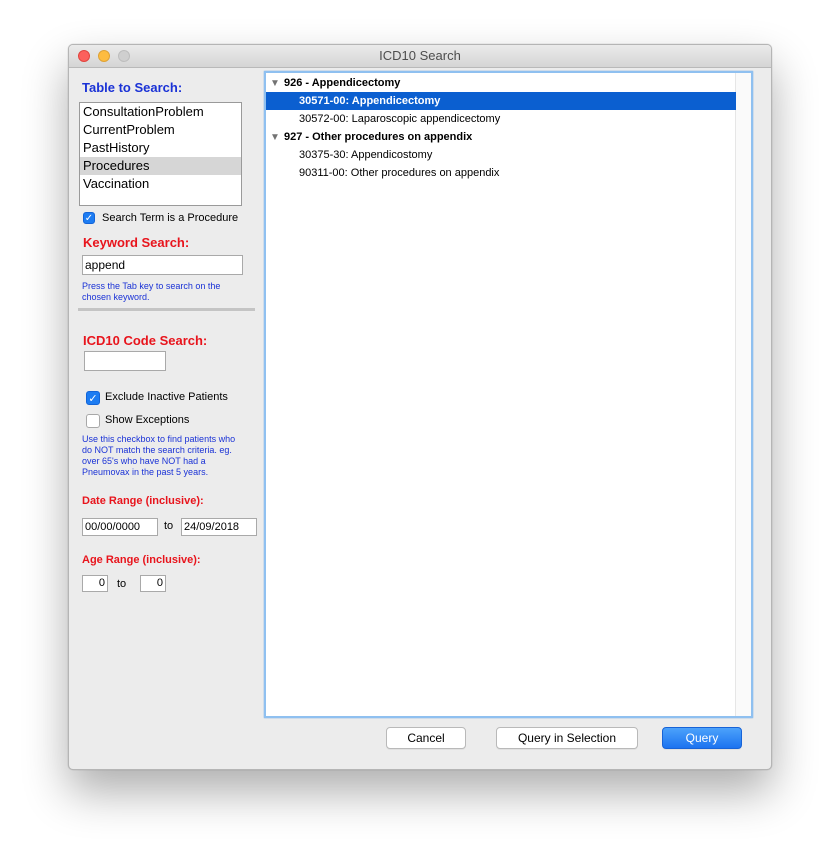  Describe the element at coordinates (501, 155) in the screenshot. I see `tree-item-row: 30375-30: Appendicostomy` at that location.